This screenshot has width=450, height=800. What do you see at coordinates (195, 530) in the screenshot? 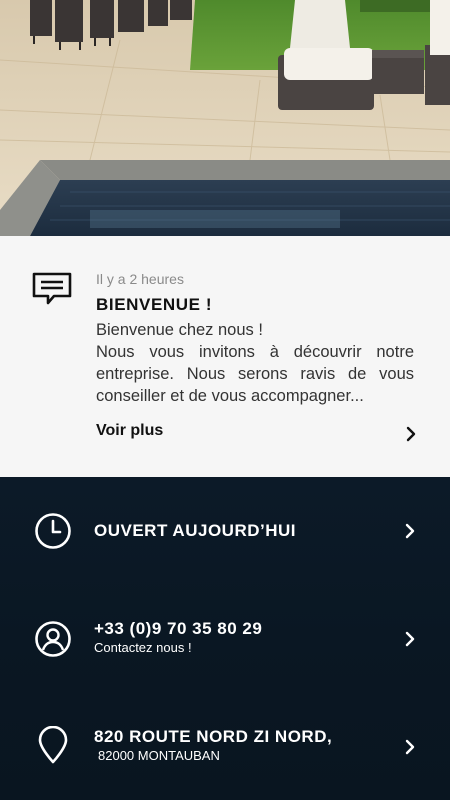
I see `opening-hours-title: OUVERT AUJOURD’HUI` at bounding box center [195, 530].